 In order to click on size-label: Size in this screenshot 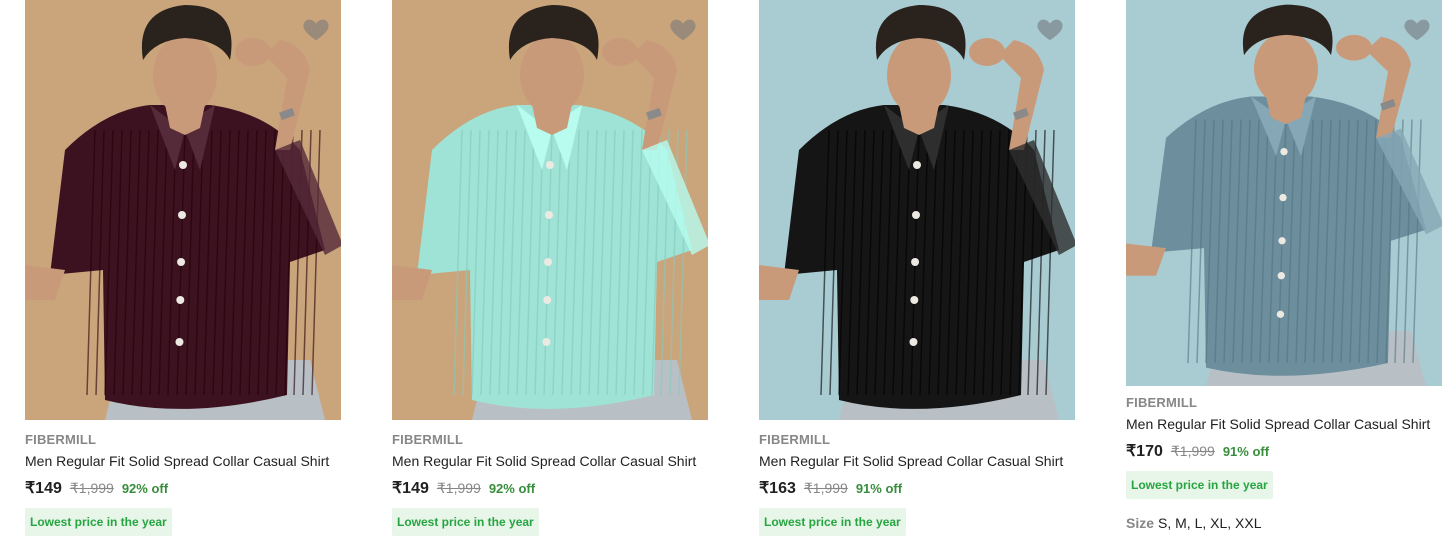, I will do `click(1140, 523)`.